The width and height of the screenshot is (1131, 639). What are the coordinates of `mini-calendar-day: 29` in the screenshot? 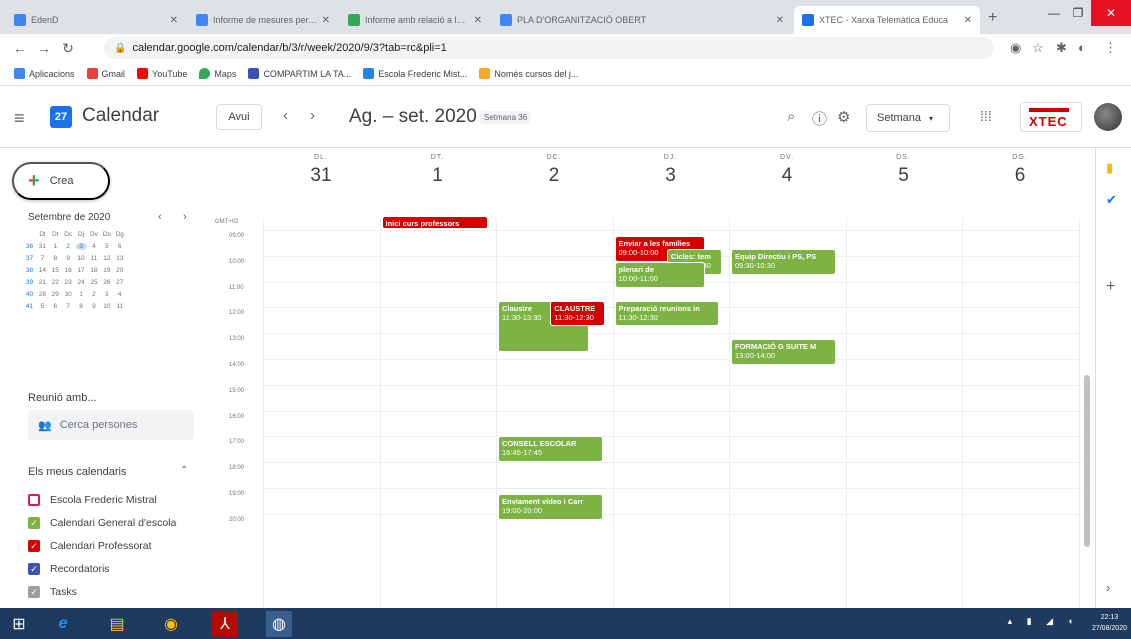 It's located at (55, 294).